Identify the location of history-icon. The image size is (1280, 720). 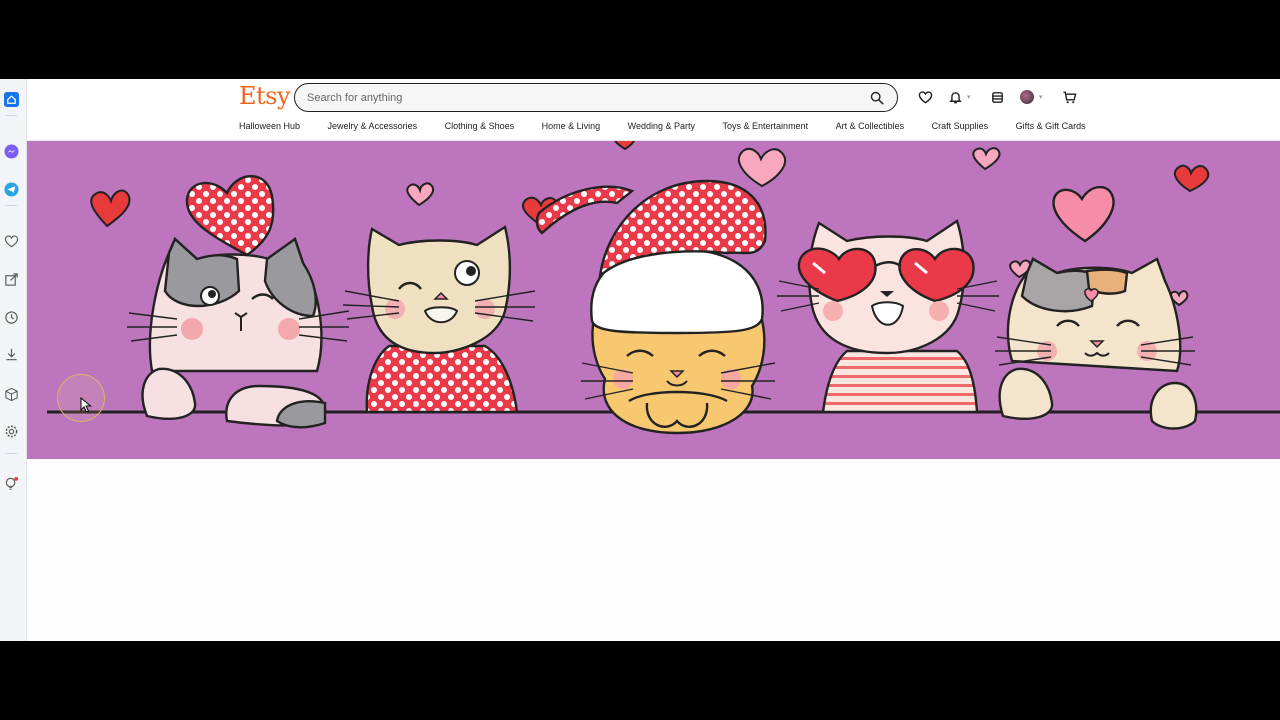
(11, 317).